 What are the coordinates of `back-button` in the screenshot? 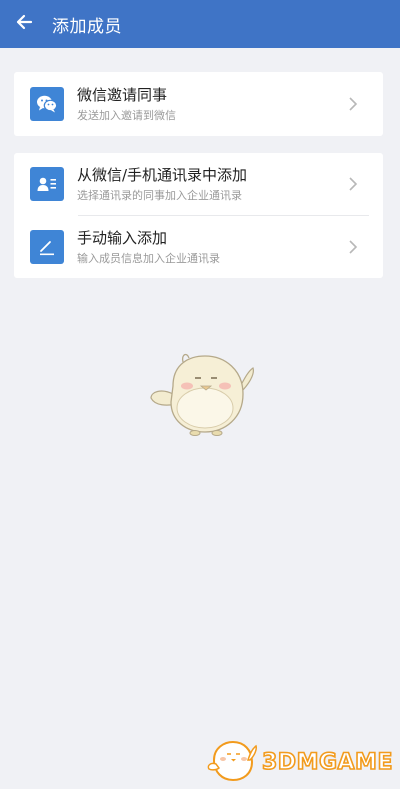 It's located at (24, 24).